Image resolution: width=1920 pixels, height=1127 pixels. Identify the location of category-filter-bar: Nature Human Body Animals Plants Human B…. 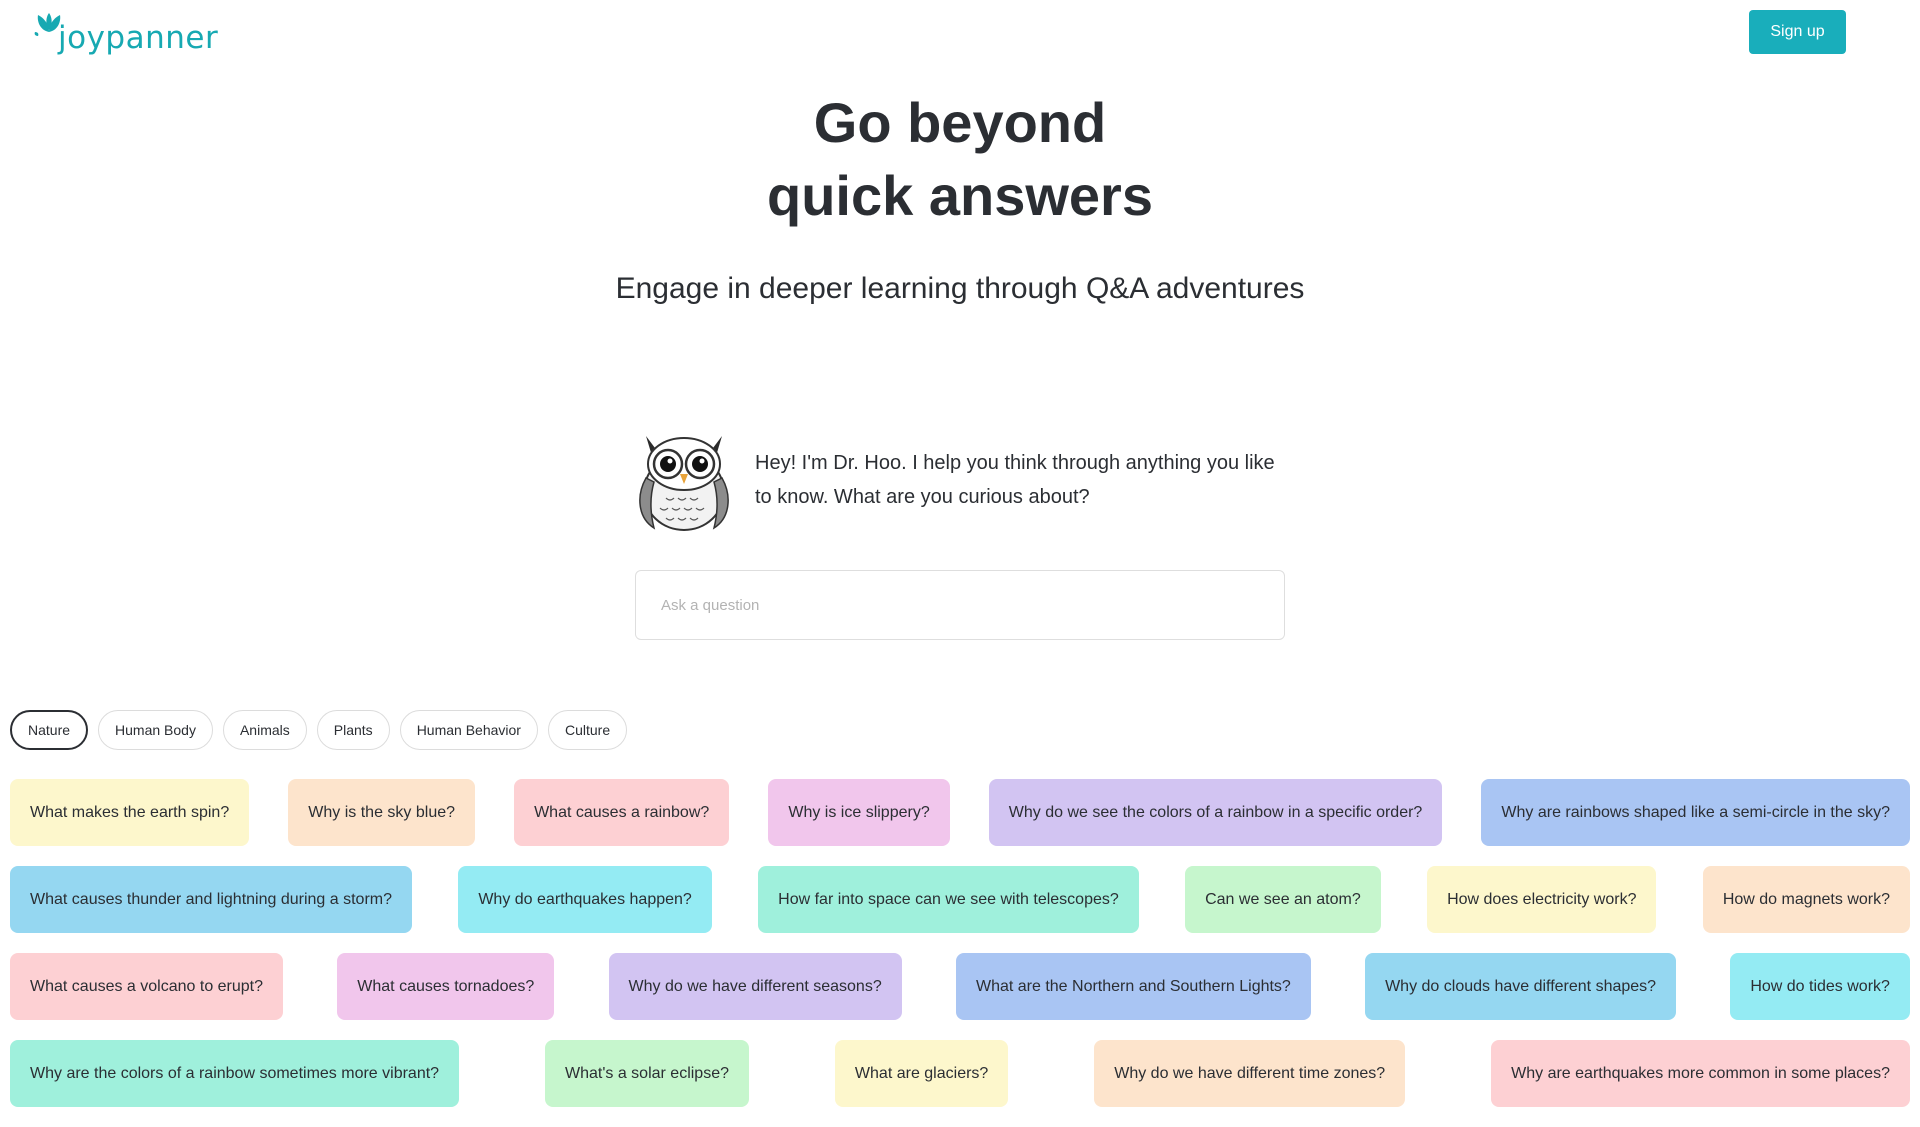
(319, 730).